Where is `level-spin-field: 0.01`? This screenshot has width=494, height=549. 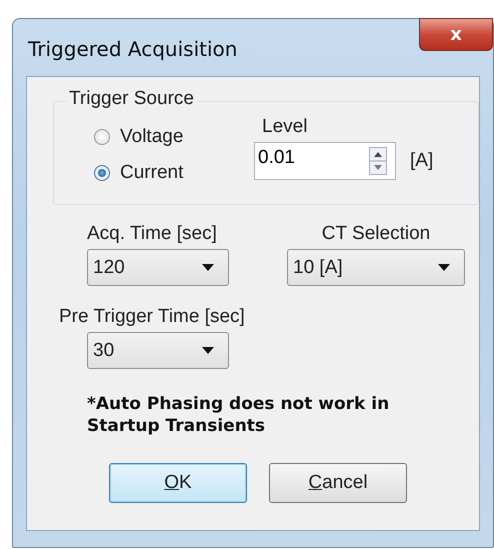 level-spin-field: 0.01 is located at coordinates (325, 161).